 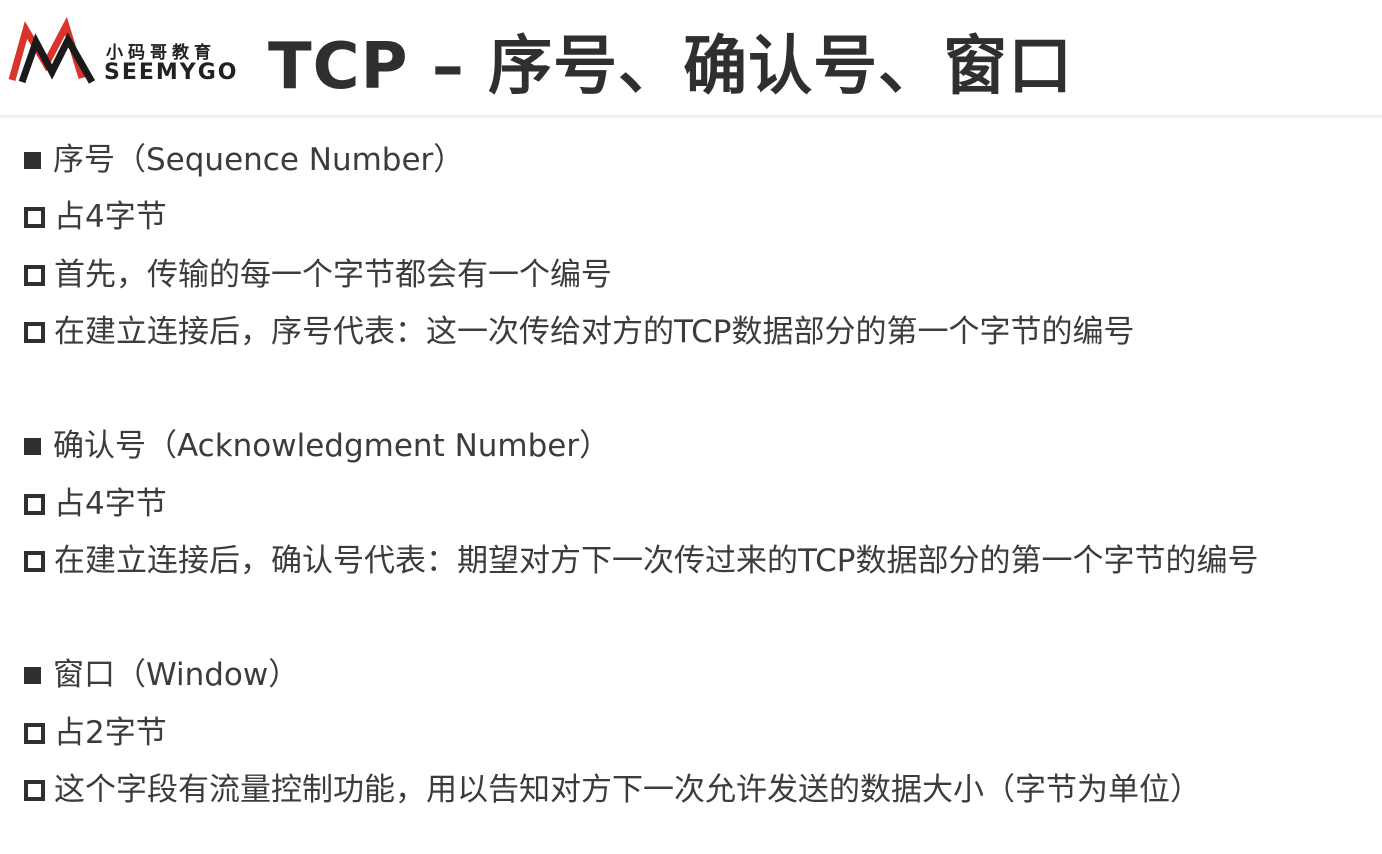 What do you see at coordinates (95, 733) in the screenshot?
I see `list-item: 占2字节` at bounding box center [95, 733].